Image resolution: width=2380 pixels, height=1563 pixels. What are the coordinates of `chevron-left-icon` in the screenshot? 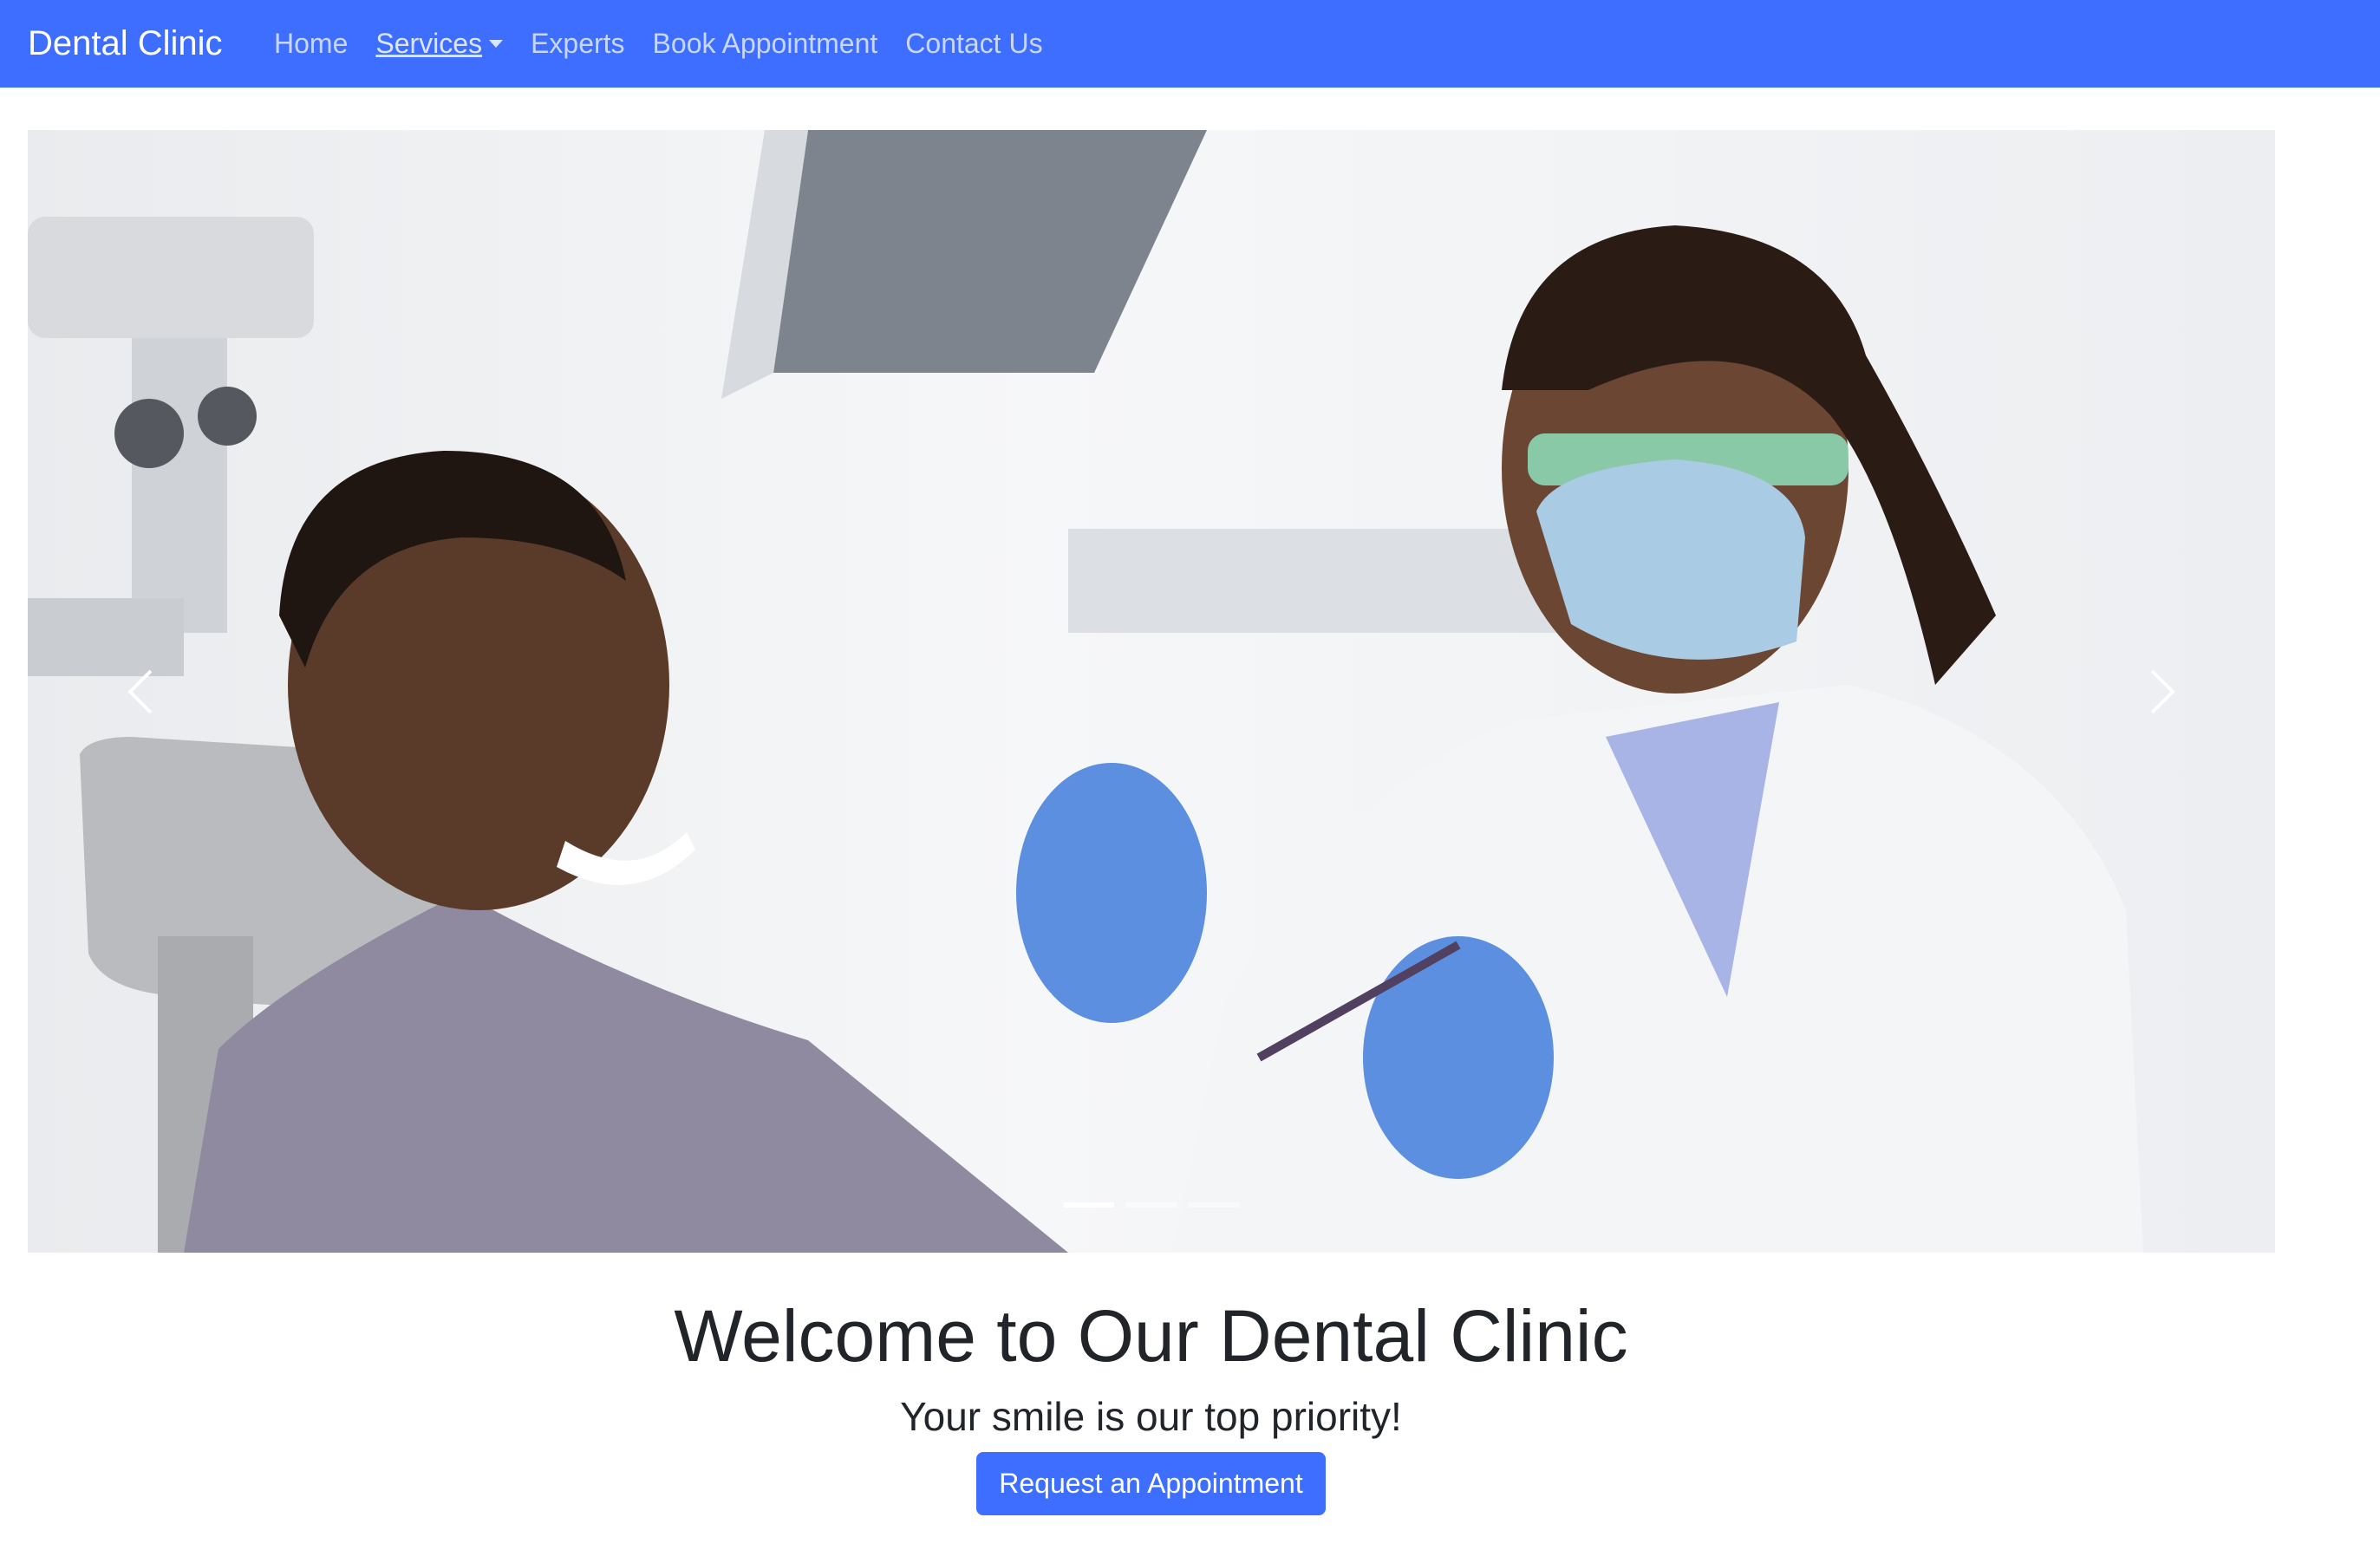 It's located at (140, 691).